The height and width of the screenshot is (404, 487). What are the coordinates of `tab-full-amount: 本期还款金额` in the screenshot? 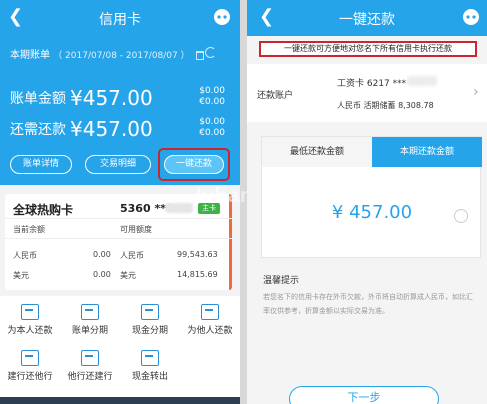 It's located at (427, 152).